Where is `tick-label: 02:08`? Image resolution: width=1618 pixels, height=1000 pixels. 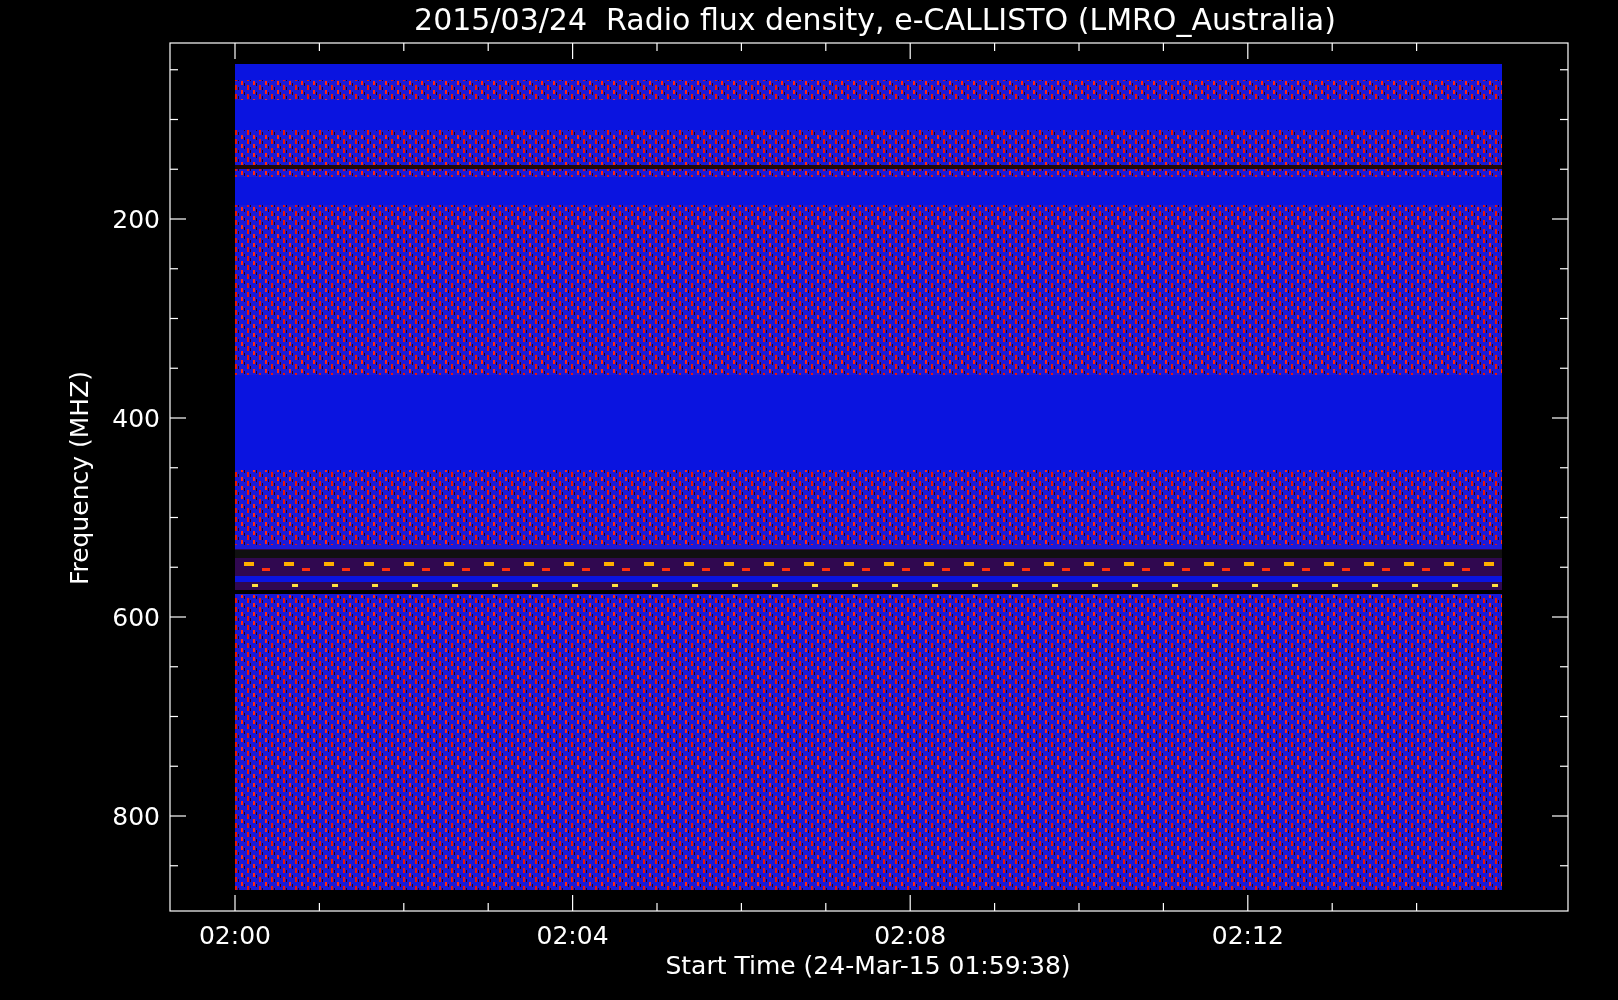
tick-label: 02:08 is located at coordinates (910, 935).